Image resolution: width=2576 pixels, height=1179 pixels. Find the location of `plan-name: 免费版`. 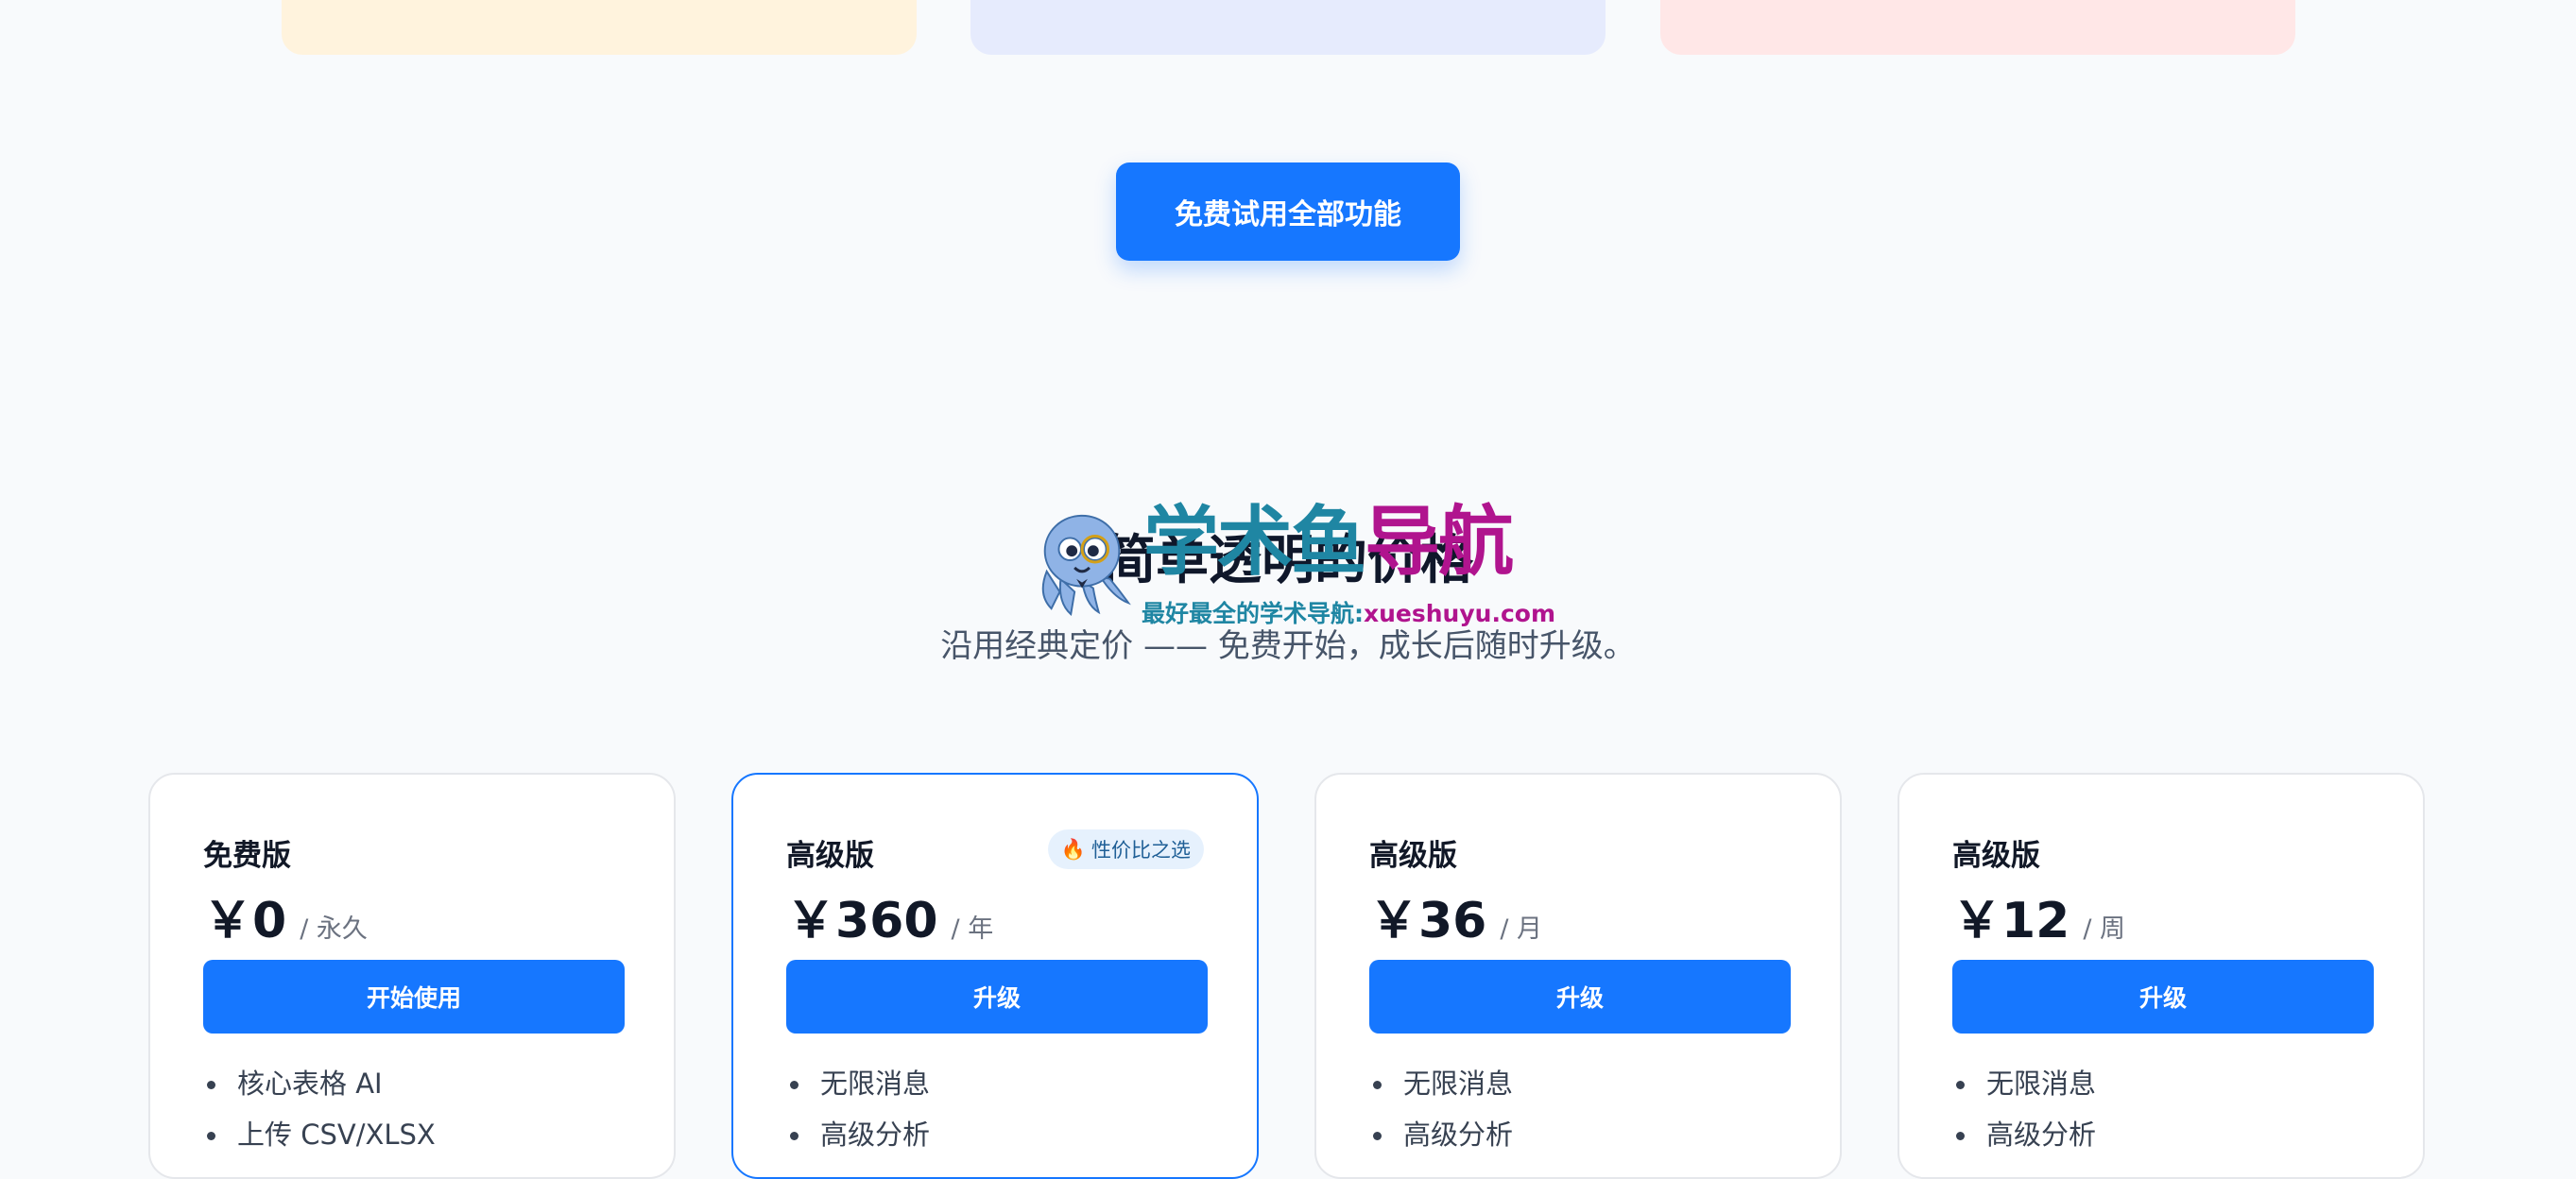

plan-name: 免费版 is located at coordinates (247, 856).